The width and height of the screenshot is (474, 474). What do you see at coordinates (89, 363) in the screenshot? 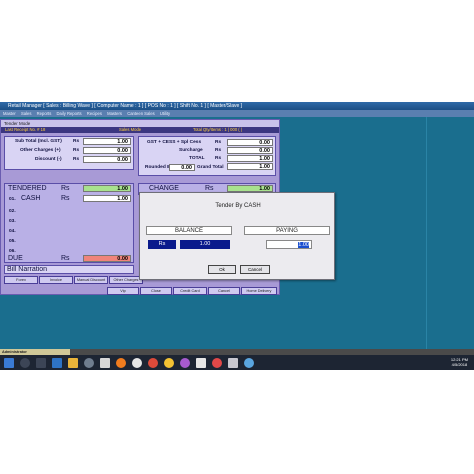
I see `tools-icon` at bounding box center [89, 363].